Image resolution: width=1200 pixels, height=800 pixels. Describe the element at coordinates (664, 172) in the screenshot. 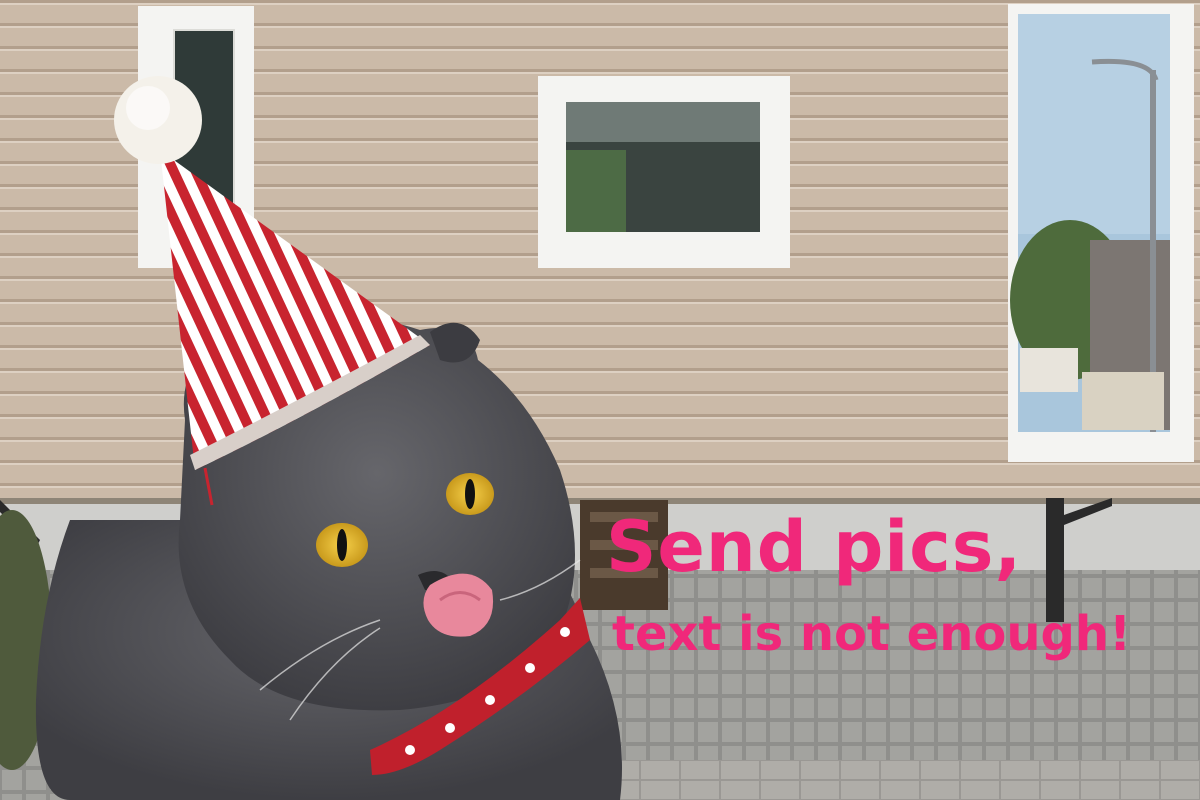

I see `window-center` at that location.